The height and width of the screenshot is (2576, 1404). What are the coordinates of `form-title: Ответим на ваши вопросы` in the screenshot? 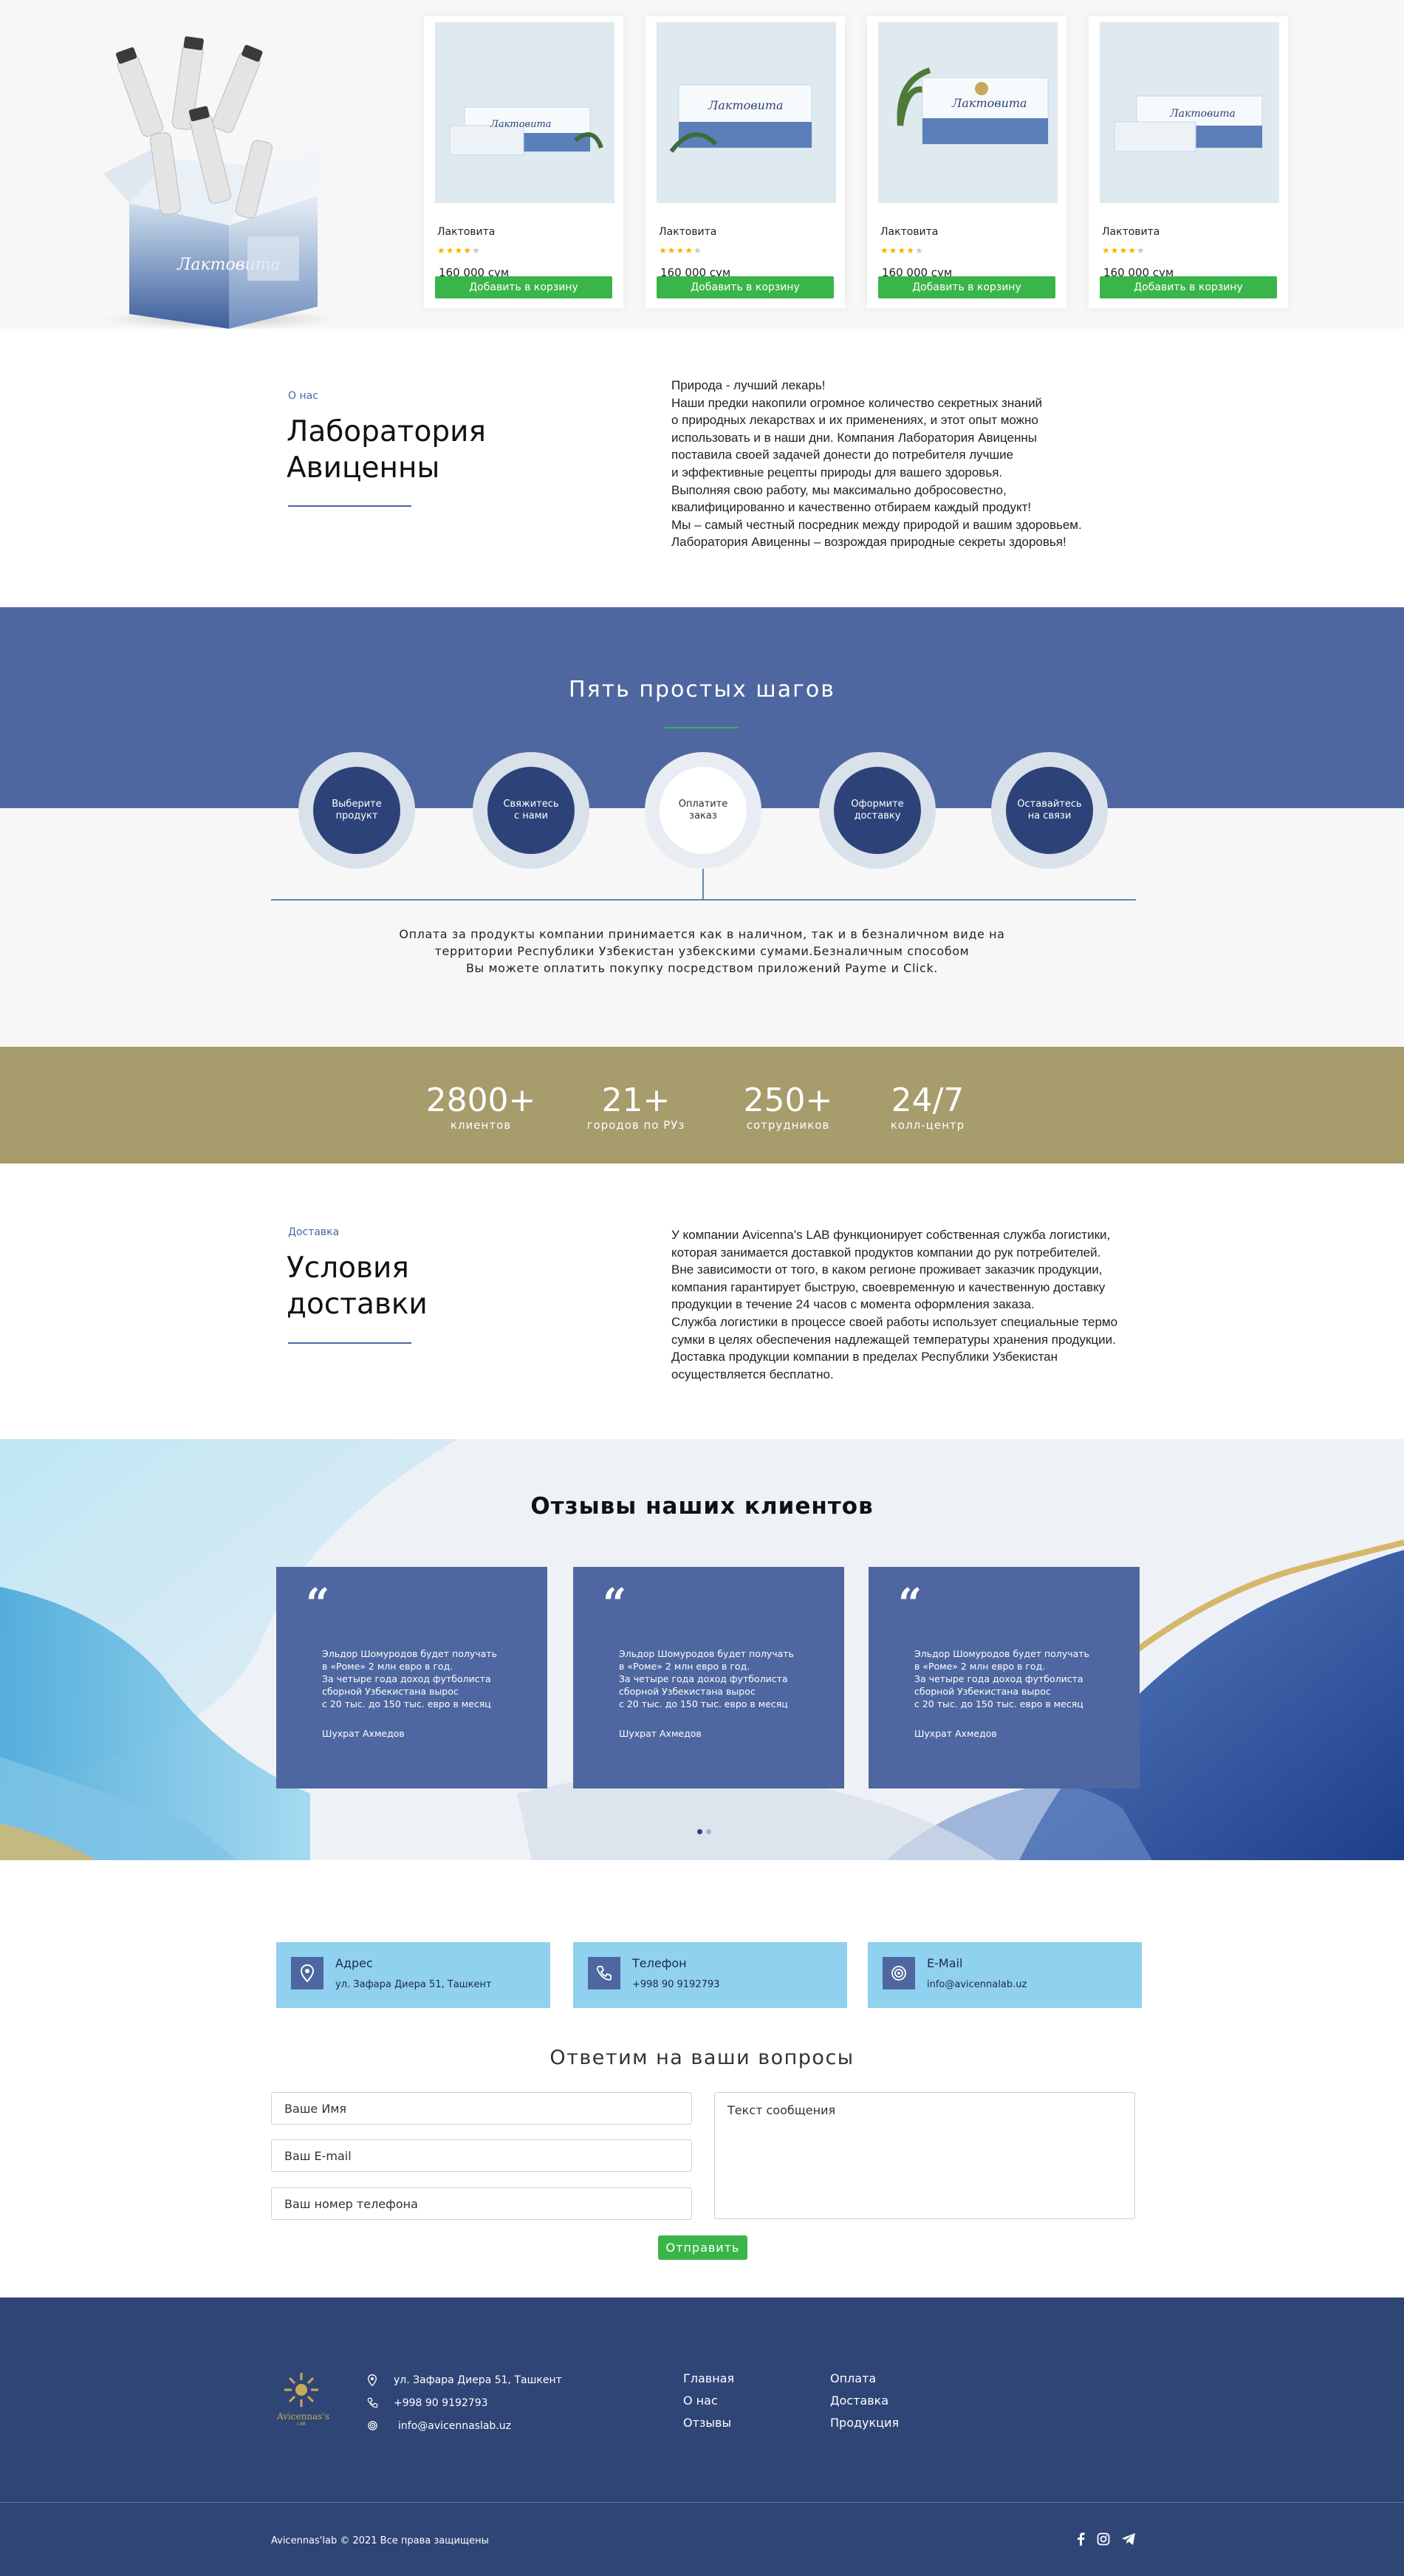 It's located at (702, 2057).